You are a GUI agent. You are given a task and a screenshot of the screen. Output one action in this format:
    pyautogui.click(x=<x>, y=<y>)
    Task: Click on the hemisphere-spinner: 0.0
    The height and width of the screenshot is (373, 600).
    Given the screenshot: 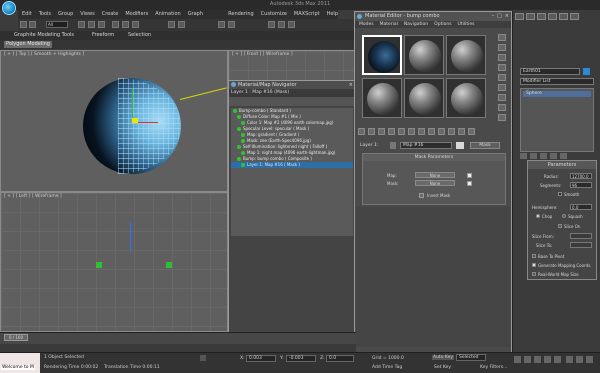 What is the action you would take?
    pyautogui.click(x=581, y=207)
    